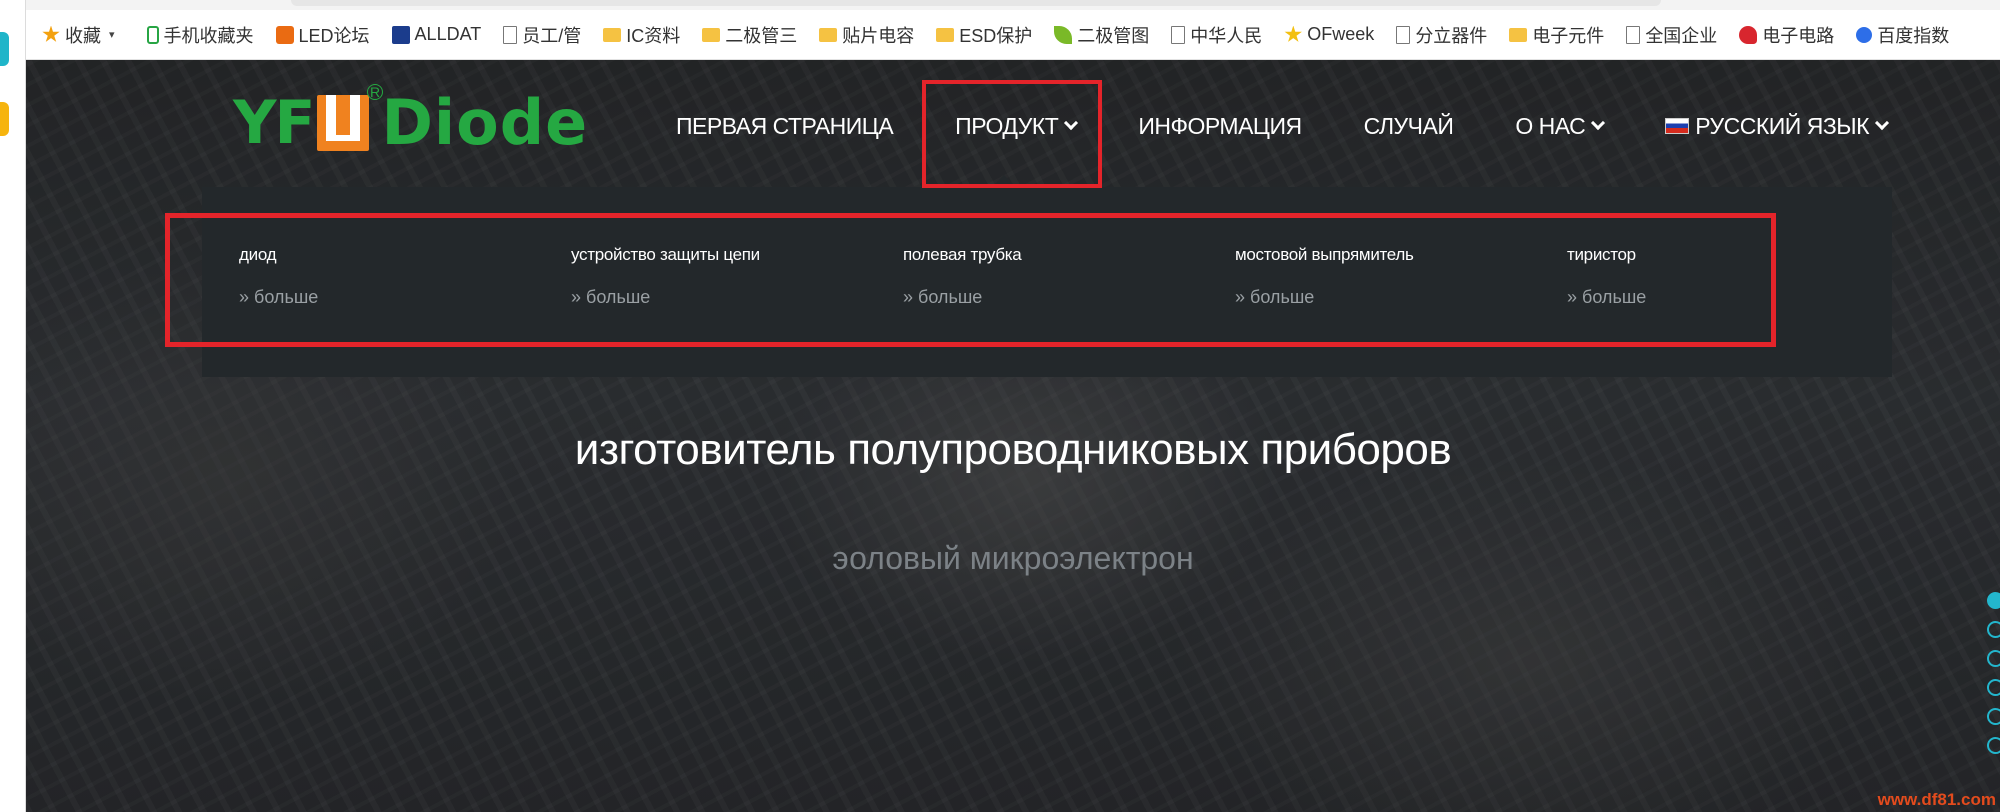 The image size is (2000, 812). What do you see at coordinates (1101, 35) in the screenshot?
I see `bookmark-item: 二极管图` at bounding box center [1101, 35].